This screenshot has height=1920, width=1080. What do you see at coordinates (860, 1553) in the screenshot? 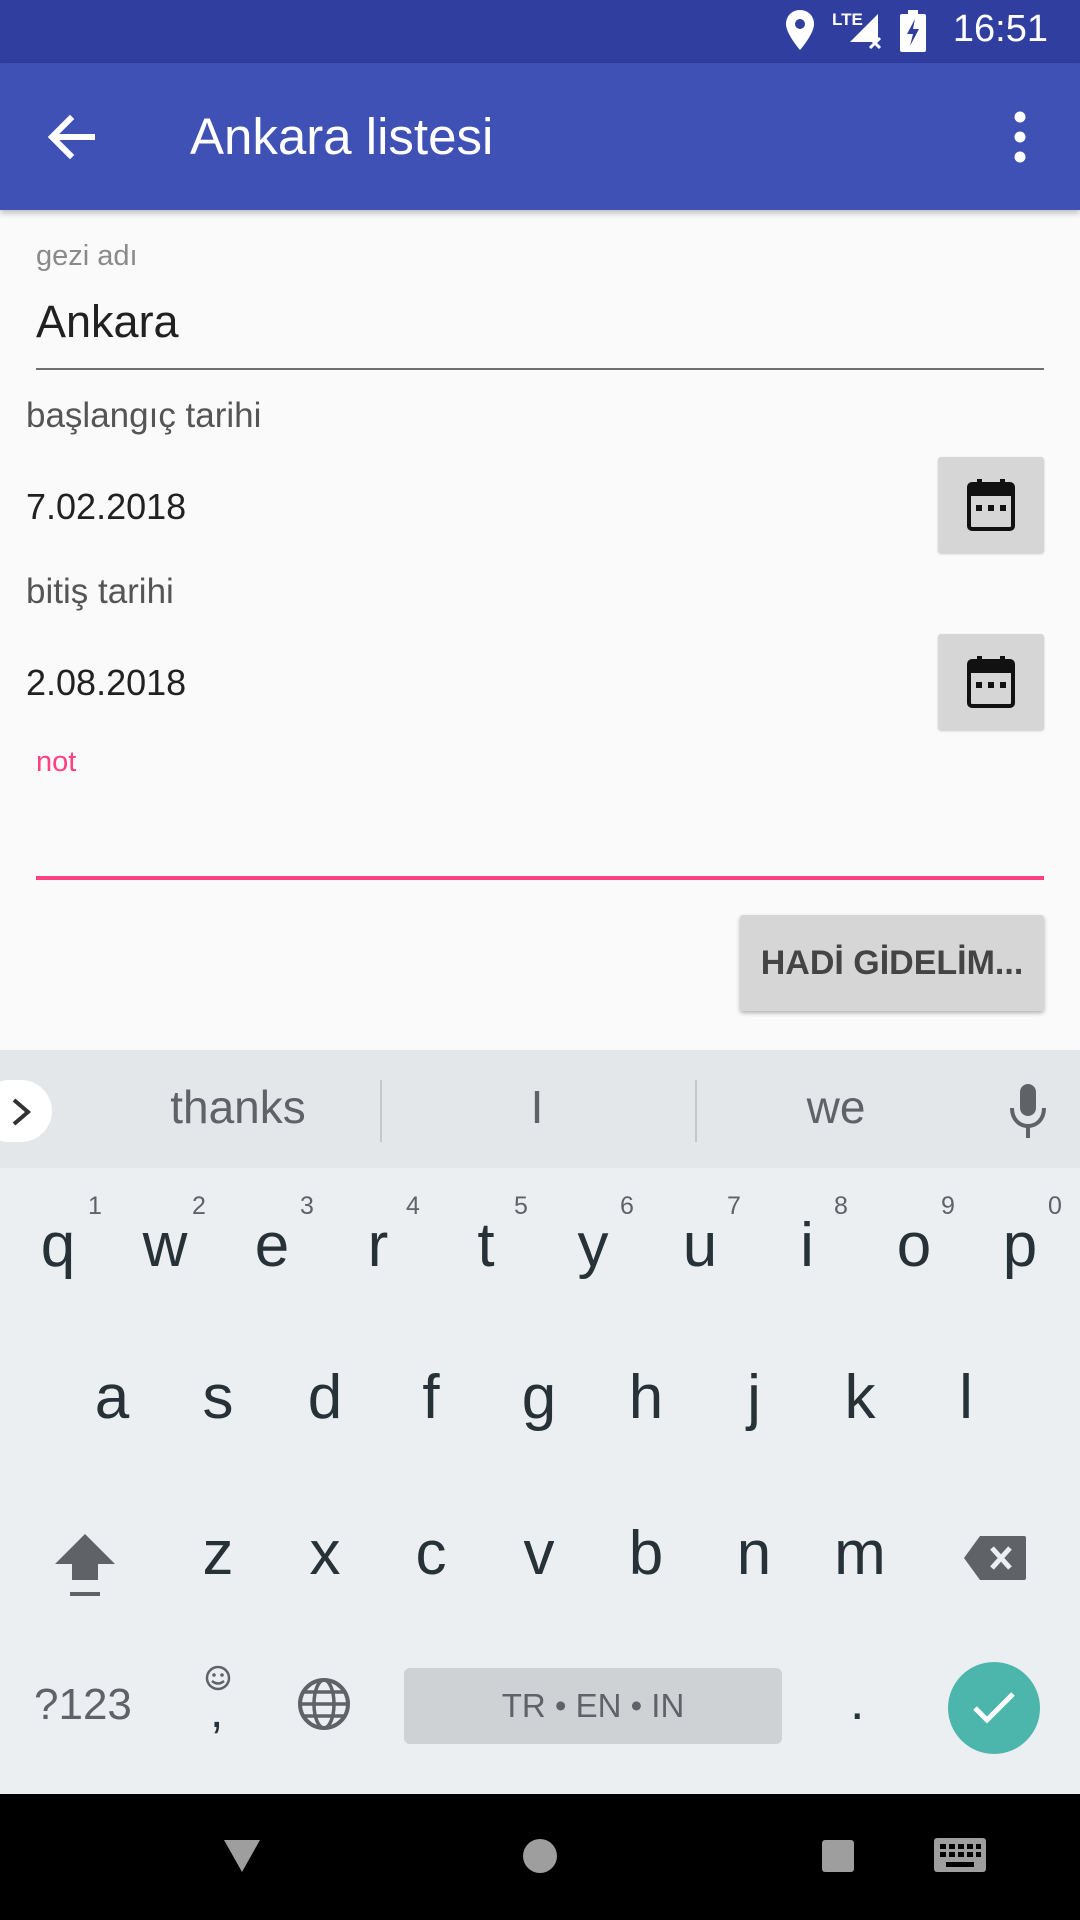
I see `key-m: m` at bounding box center [860, 1553].